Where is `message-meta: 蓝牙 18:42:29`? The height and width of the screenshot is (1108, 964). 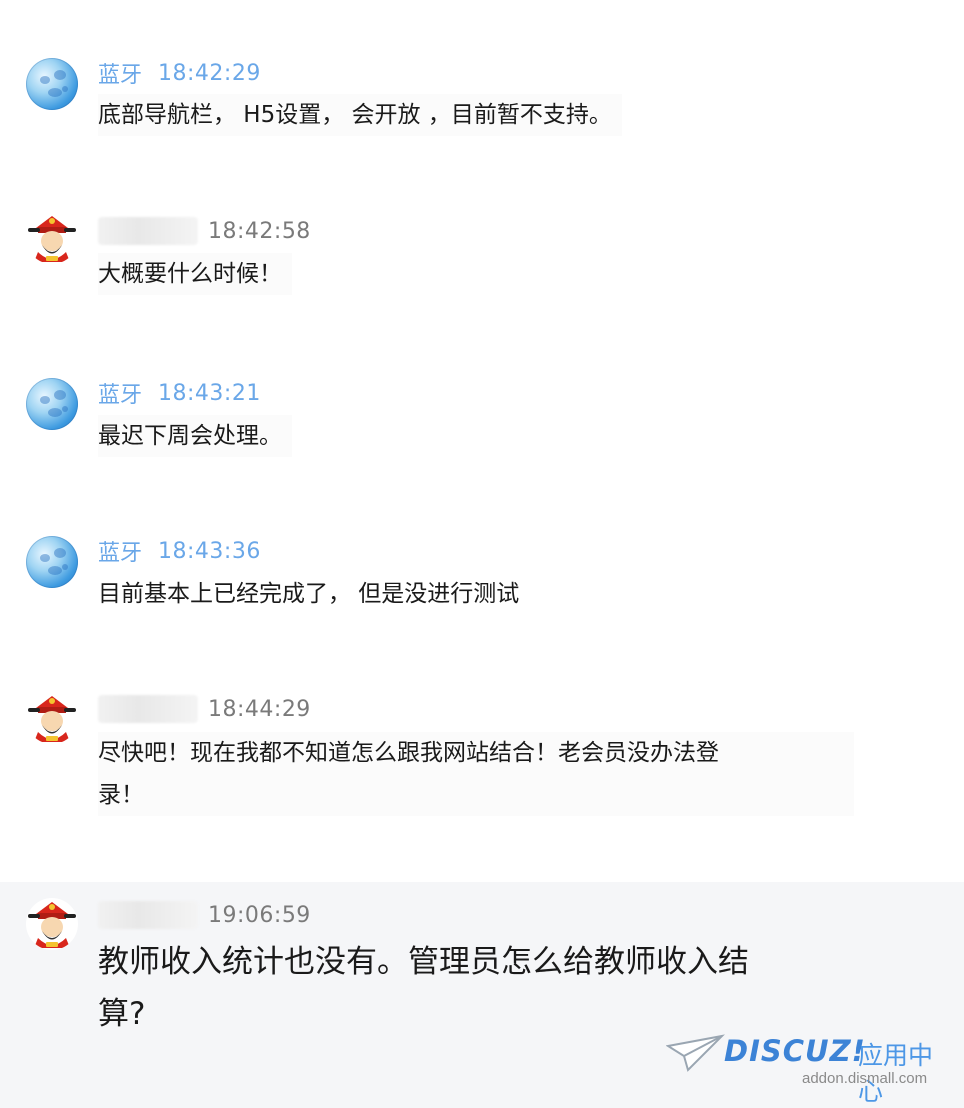 message-meta: 蓝牙 18:42:29 is located at coordinates (179, 73).